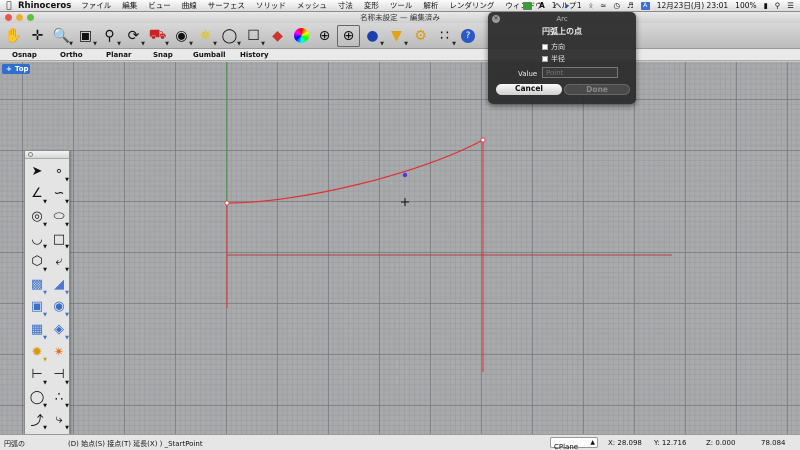 Image resolution: width=800 pixels, height=450 pixels. I want to click on menu-curve: 曲線, so click(189, 5).